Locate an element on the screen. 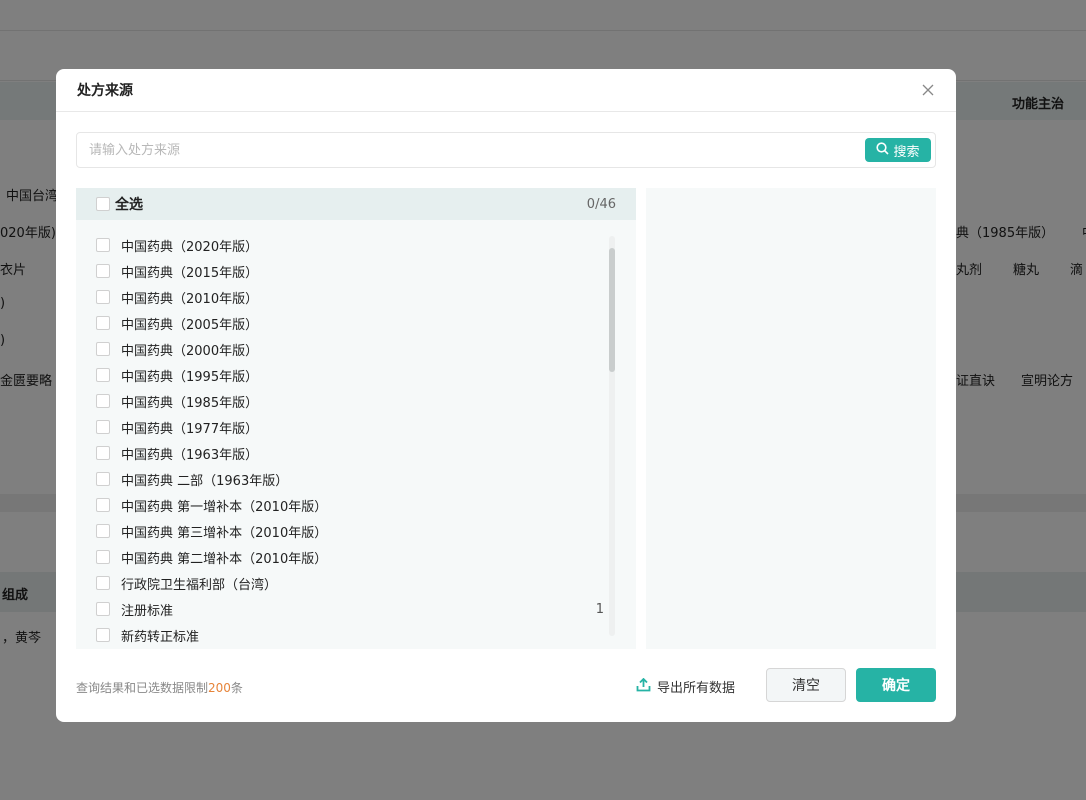  item-label: 新药转正标准 is located at coordinates (160, 637).